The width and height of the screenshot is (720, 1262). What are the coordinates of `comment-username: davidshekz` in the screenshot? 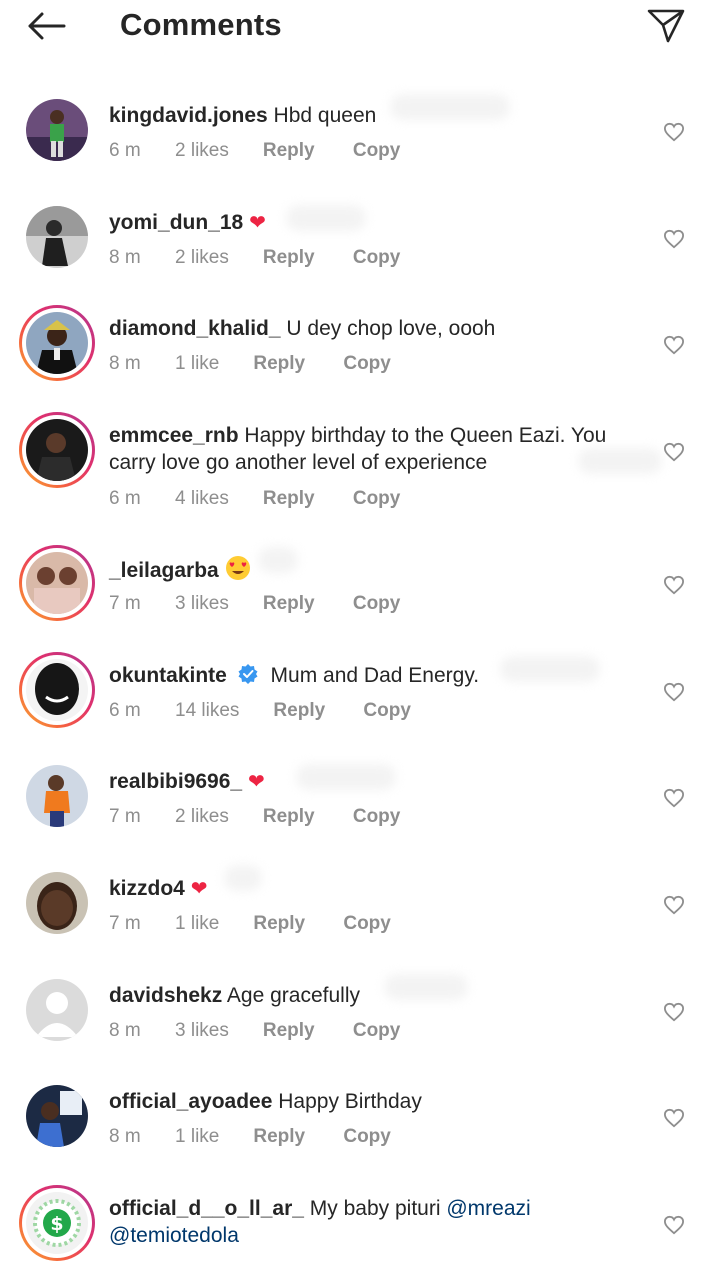 It's located at (165, 995).